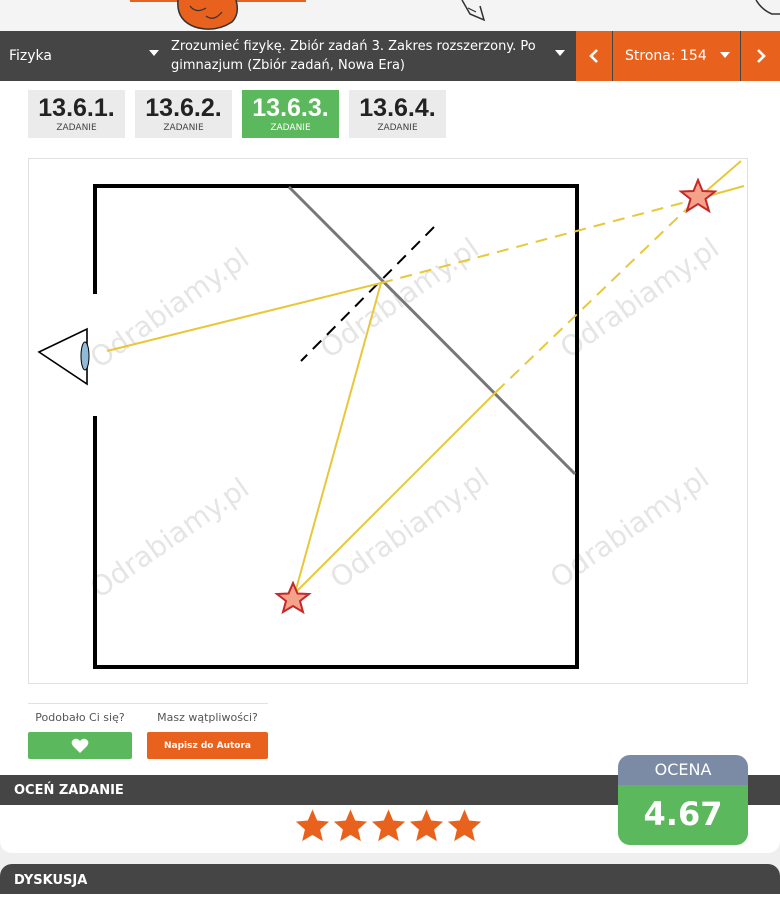  I want to click on brain-illustration, so click(455, 15).